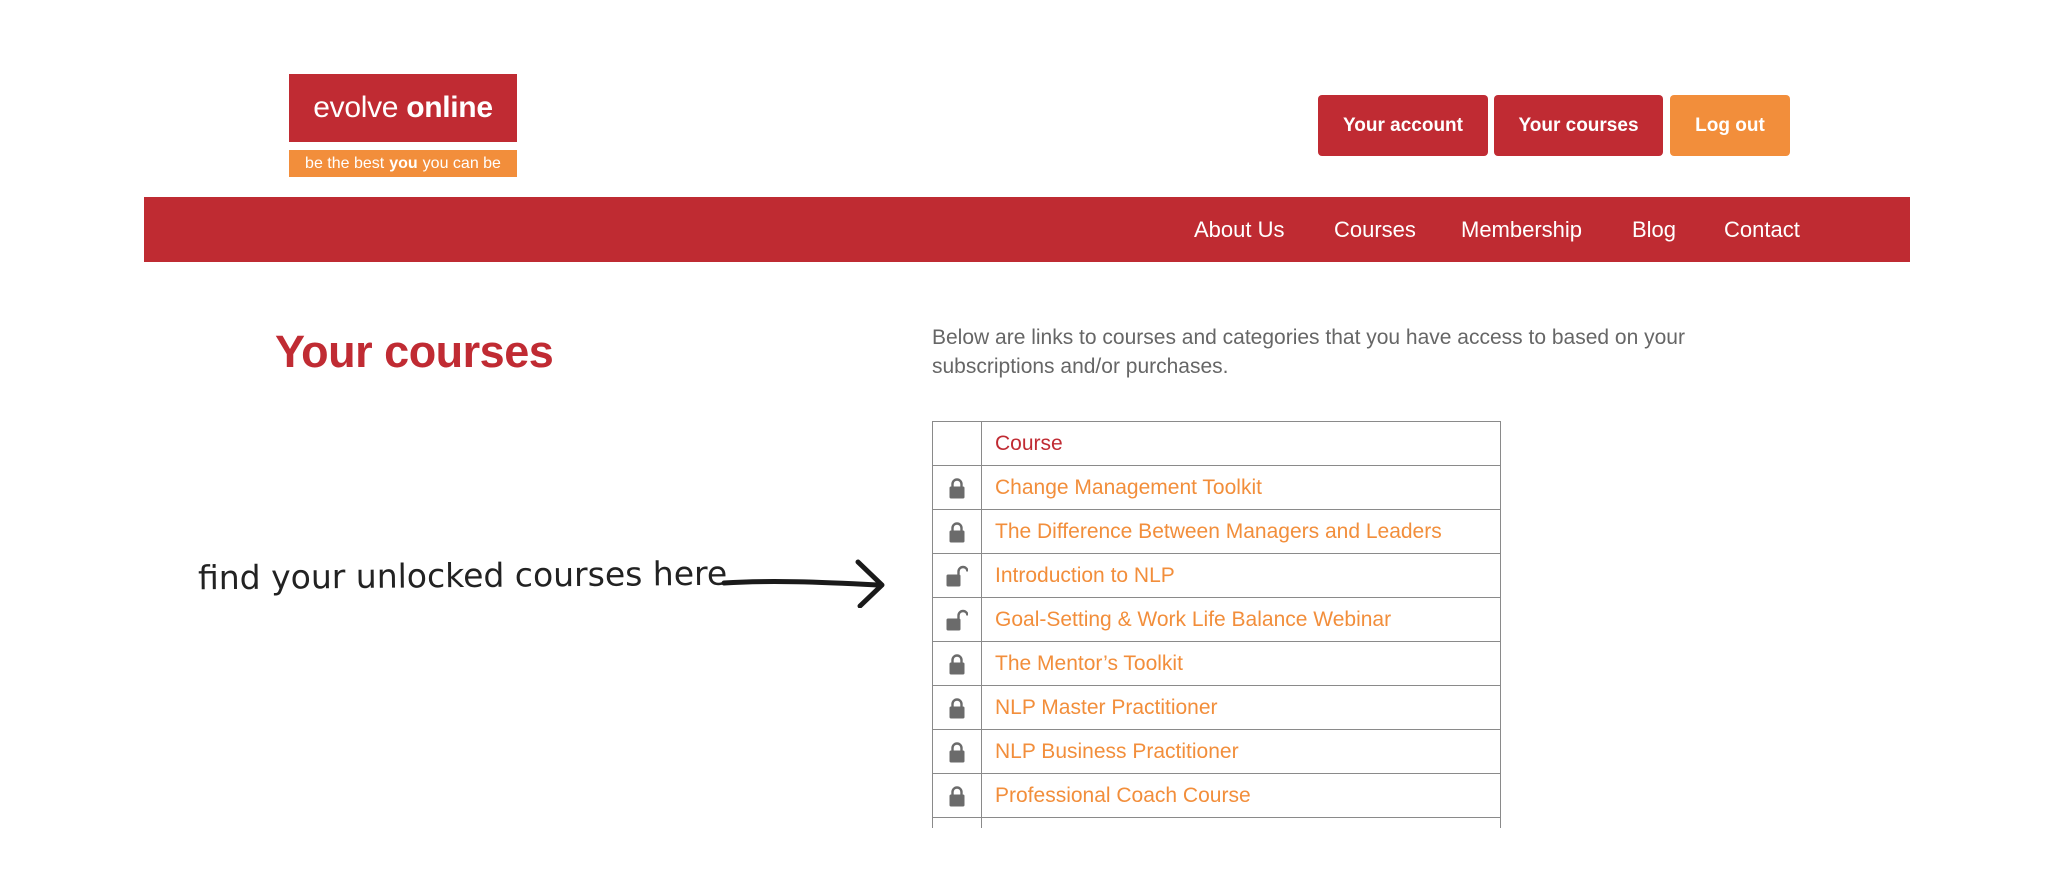 The width and height of the screenshot is (2048, 874). What do you see at coordinates (403, 108) in the screenshot?
I see `logo-wordmark: evolve online` at bounding box center [403, 108].